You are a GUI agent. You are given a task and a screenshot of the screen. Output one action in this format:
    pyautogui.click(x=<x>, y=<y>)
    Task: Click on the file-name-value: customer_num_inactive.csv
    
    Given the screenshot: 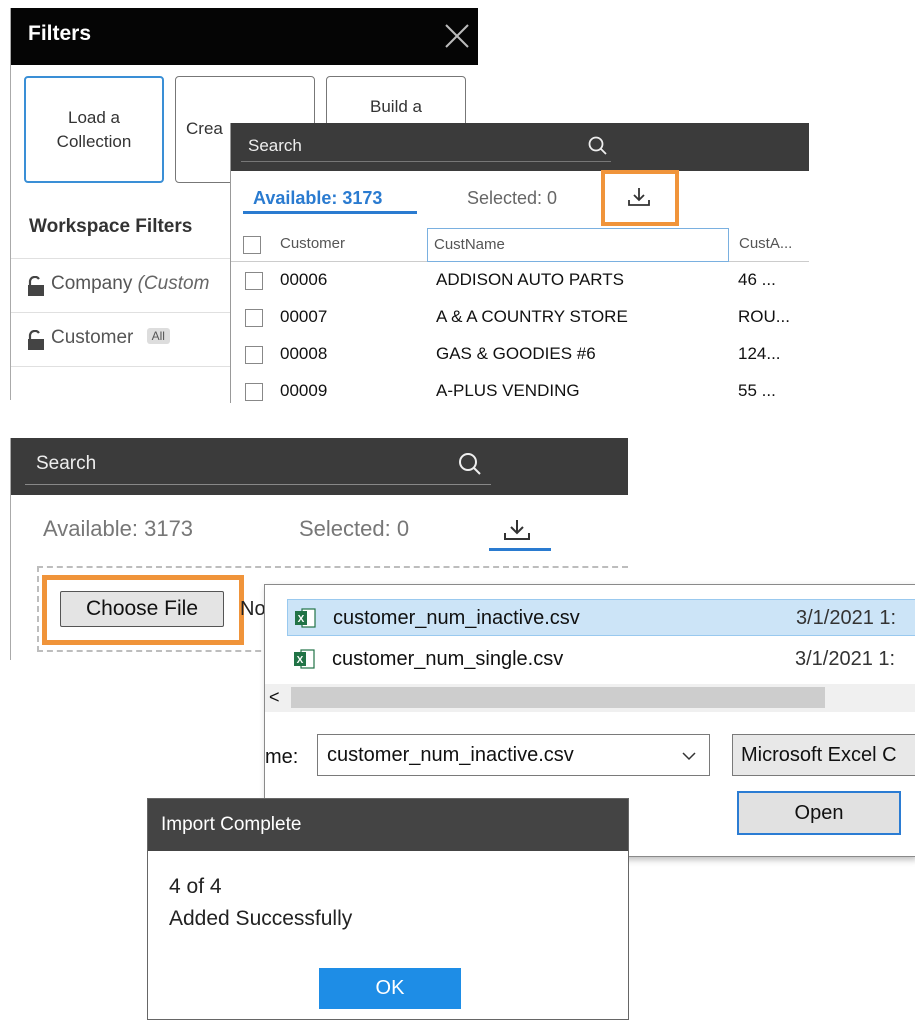 What is the action you would take?
    pyautogui.click(x=450, y=755)
    